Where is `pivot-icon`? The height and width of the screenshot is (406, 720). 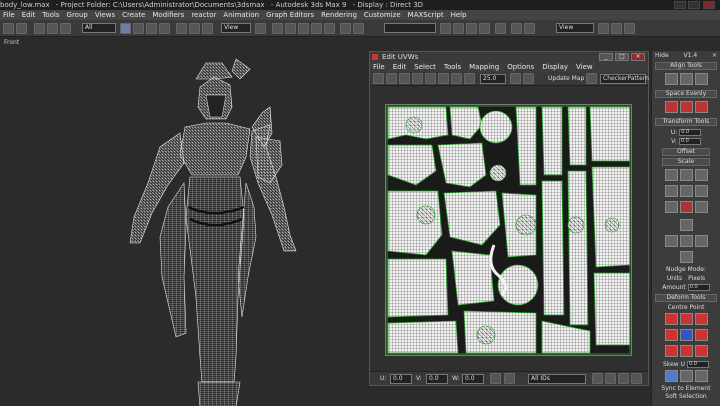
pivot-icon is located at coordinates (260, 28).